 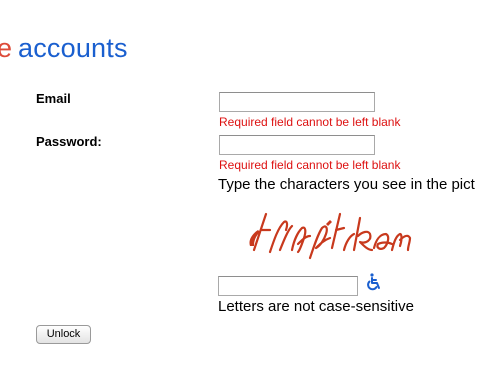 I want to click on email-field, so click(x=297, y=102).